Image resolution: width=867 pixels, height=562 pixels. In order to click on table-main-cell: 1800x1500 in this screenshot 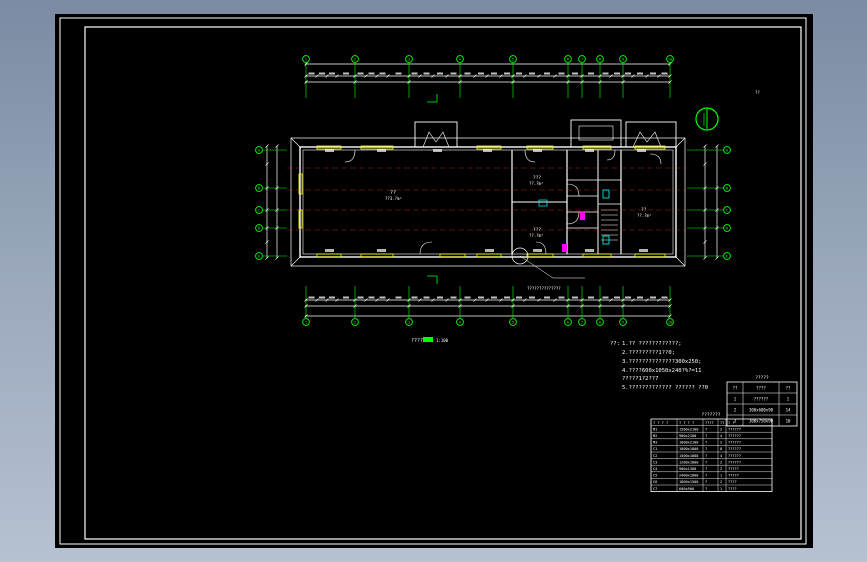, I will do `click(688, 482)`.